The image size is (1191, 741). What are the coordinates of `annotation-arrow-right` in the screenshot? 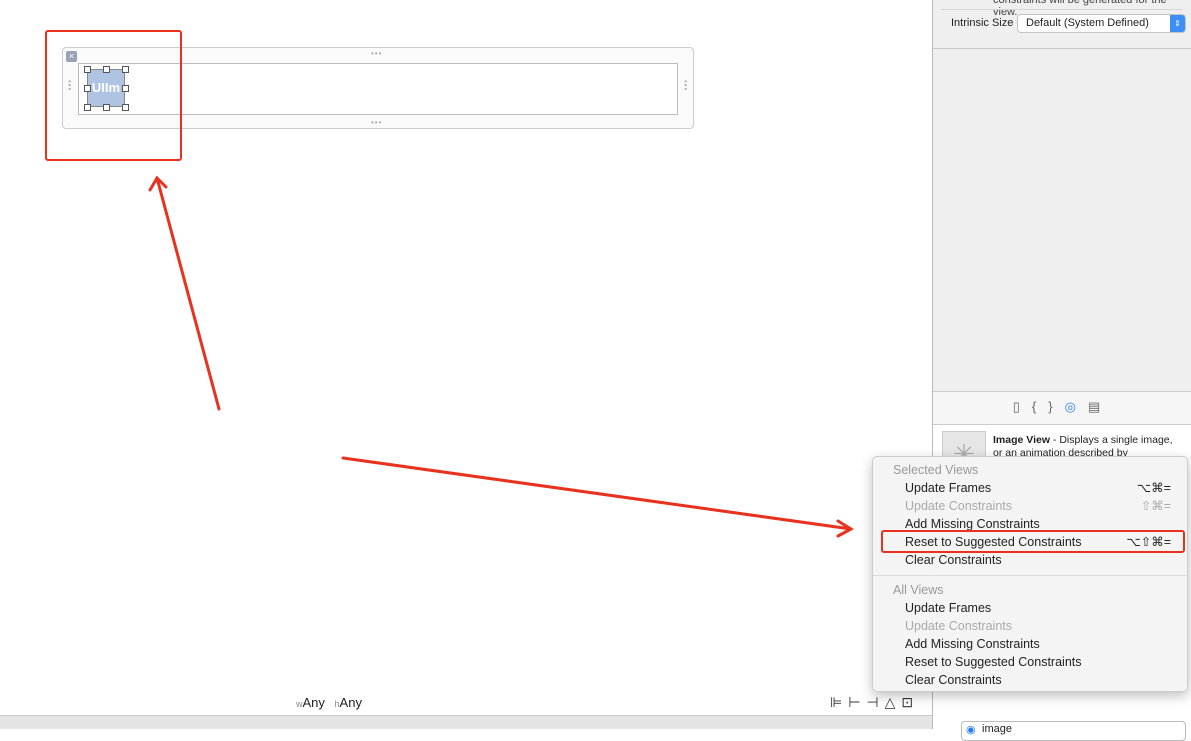 It's located at (597, 493).